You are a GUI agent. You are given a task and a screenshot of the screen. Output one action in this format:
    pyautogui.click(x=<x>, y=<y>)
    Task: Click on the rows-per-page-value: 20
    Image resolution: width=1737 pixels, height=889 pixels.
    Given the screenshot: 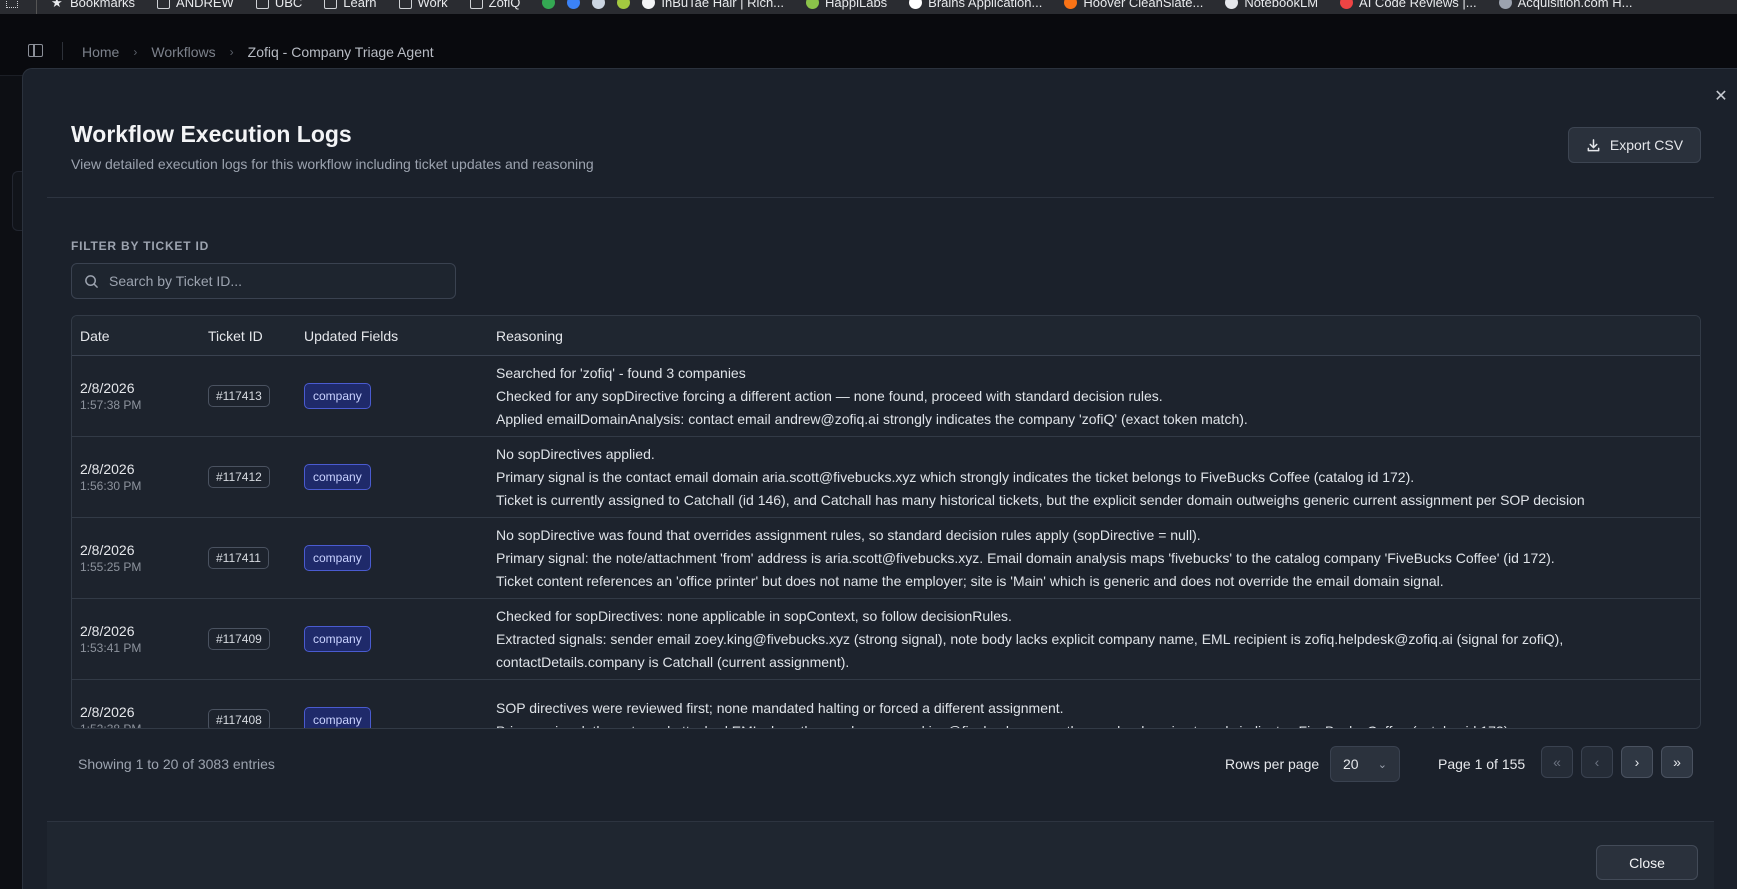 What is the action you would take?
    pyautogui.click(x=1351, y=764)
    